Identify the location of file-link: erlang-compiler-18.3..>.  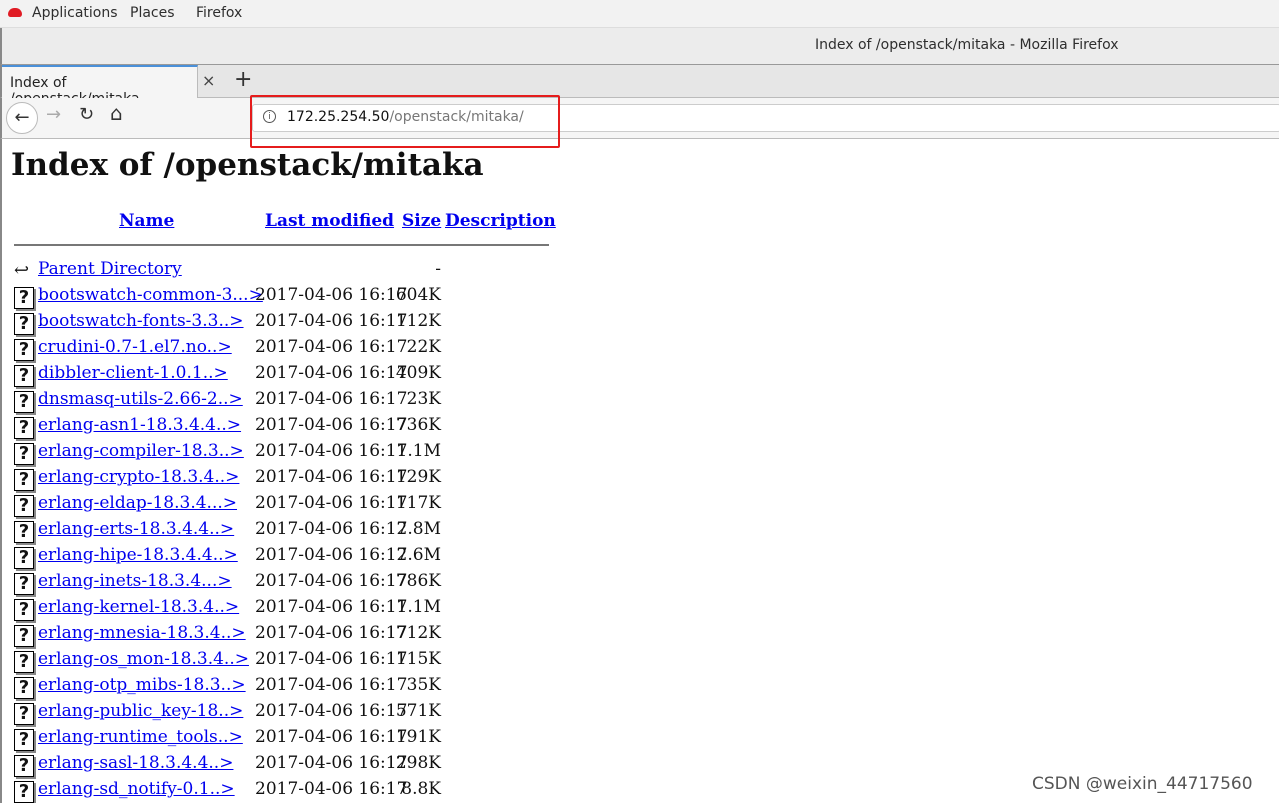
(141, 451).